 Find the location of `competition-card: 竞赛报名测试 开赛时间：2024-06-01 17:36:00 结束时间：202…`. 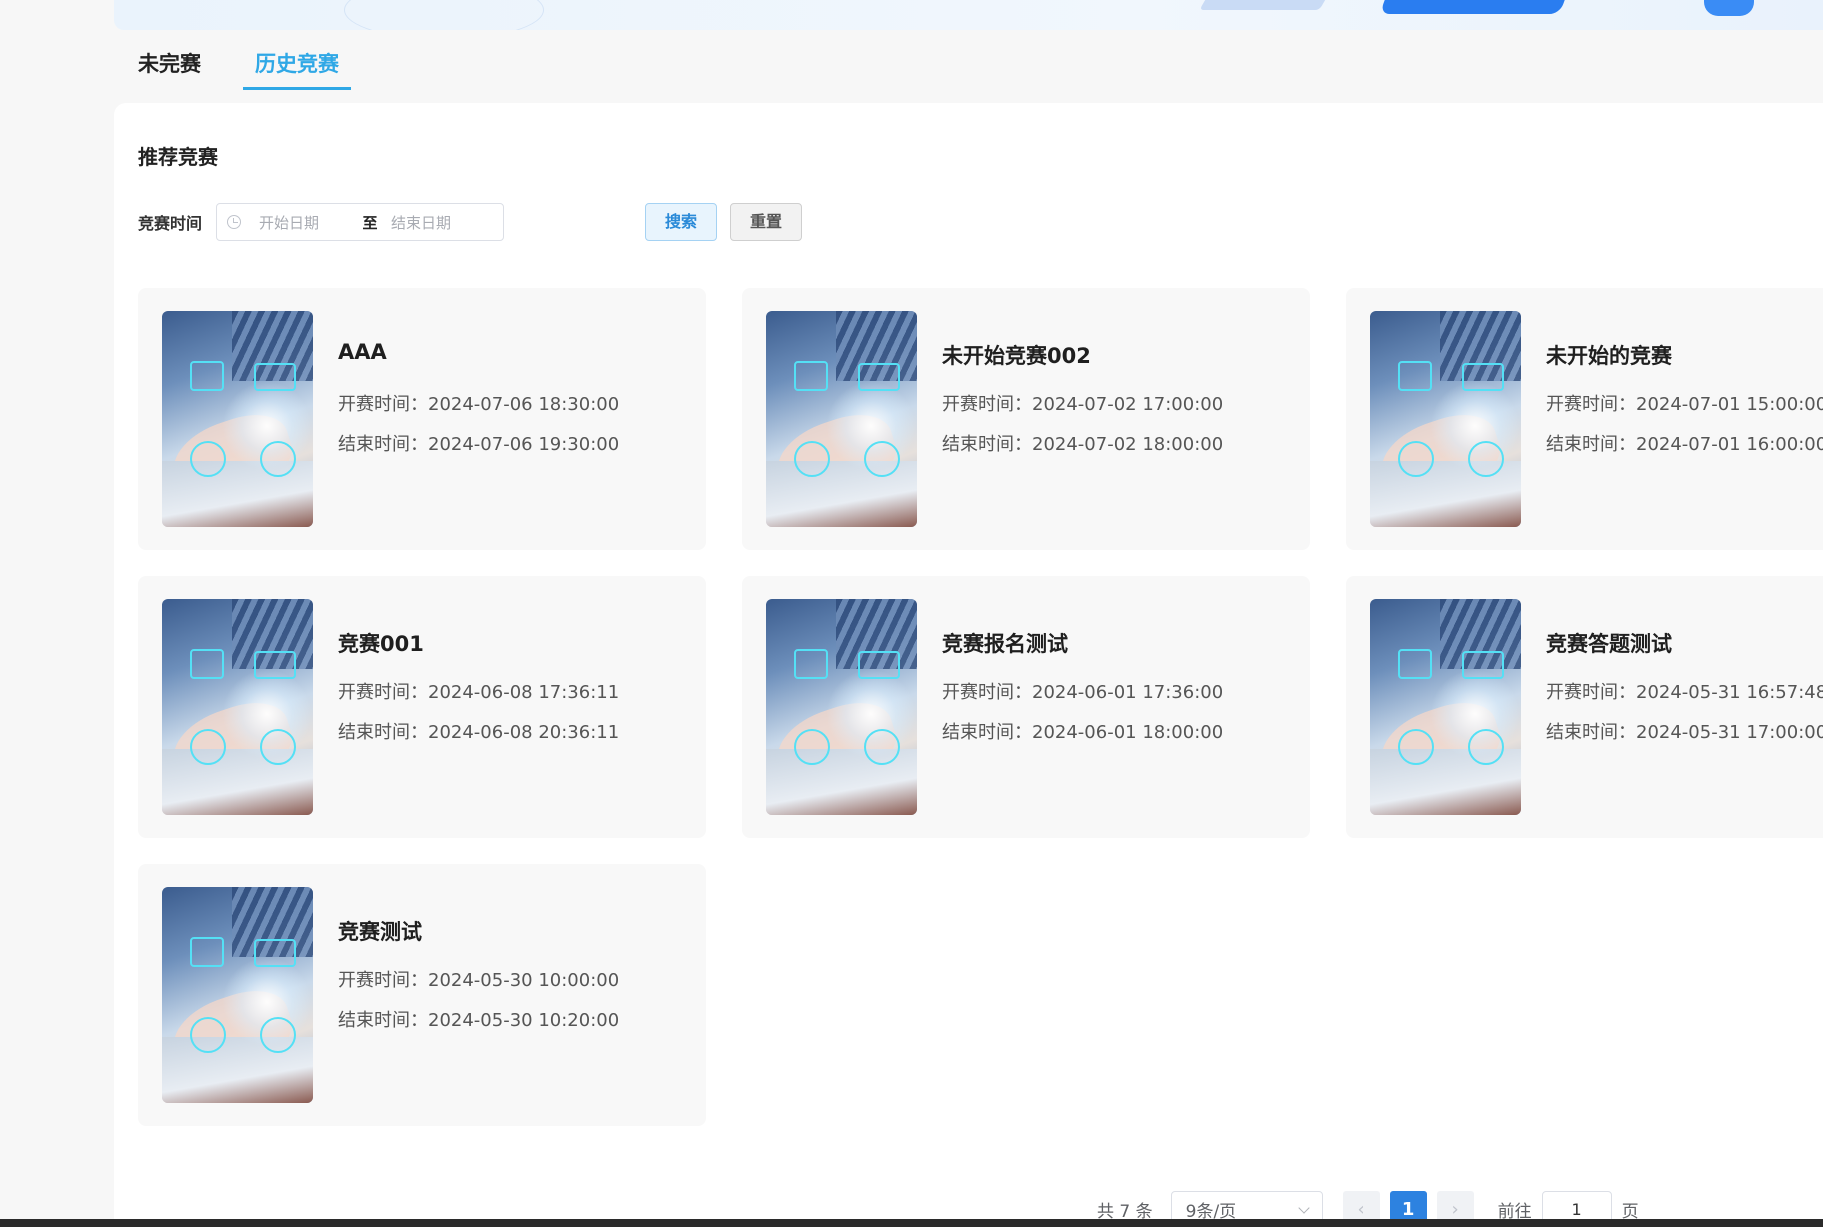

competition-card: 竞赛报名测试 开赛时间：2024-06-01 17:36:00 结束时间：202… is located at coordinates (1026, 707).